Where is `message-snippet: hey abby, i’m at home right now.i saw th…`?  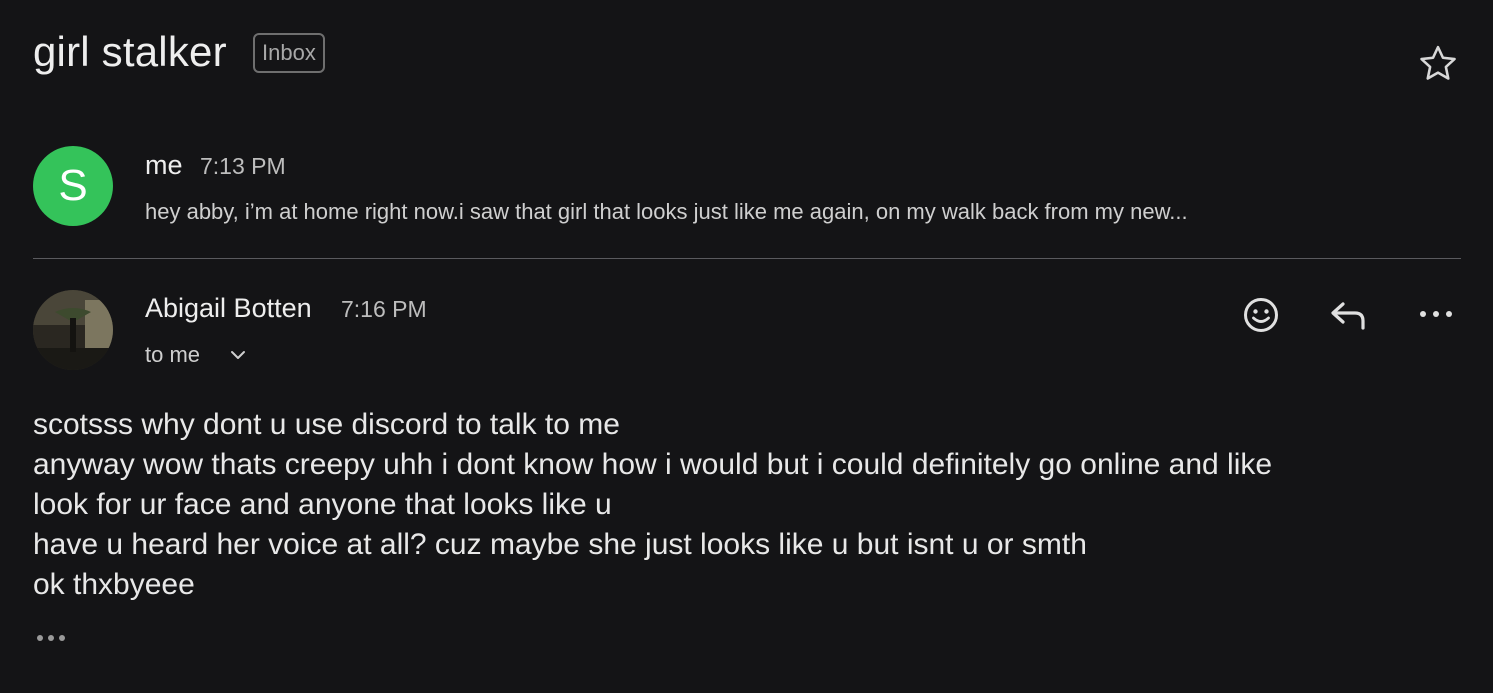
message-snippet: hey abby, i’m at home right now.i saw th… is located at coordinates (666, 211).